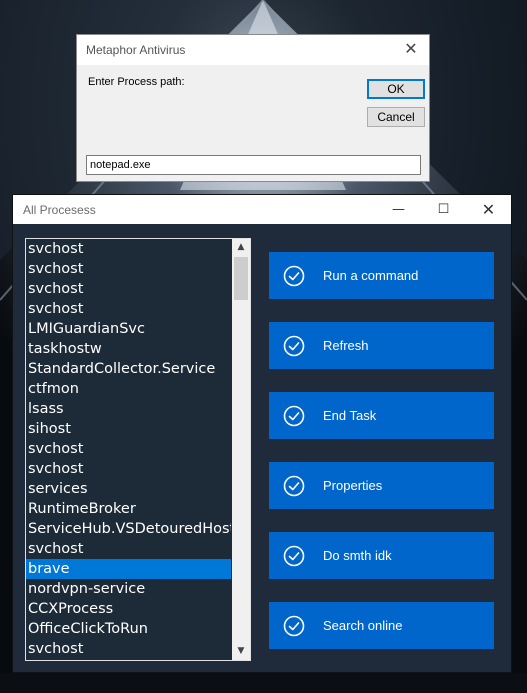 This screenshot has width=527, height=693. What do you see at coordinates (443, 209) in the screenshot?
I see `maximize-icon: ☐` at bounding box center [443, 209].